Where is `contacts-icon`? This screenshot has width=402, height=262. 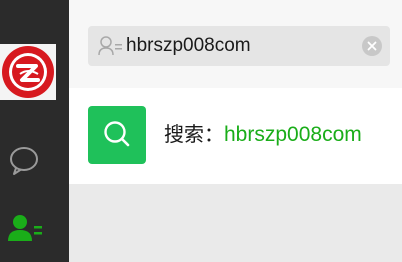 contacts-icon is located at coordinates (25, 229).